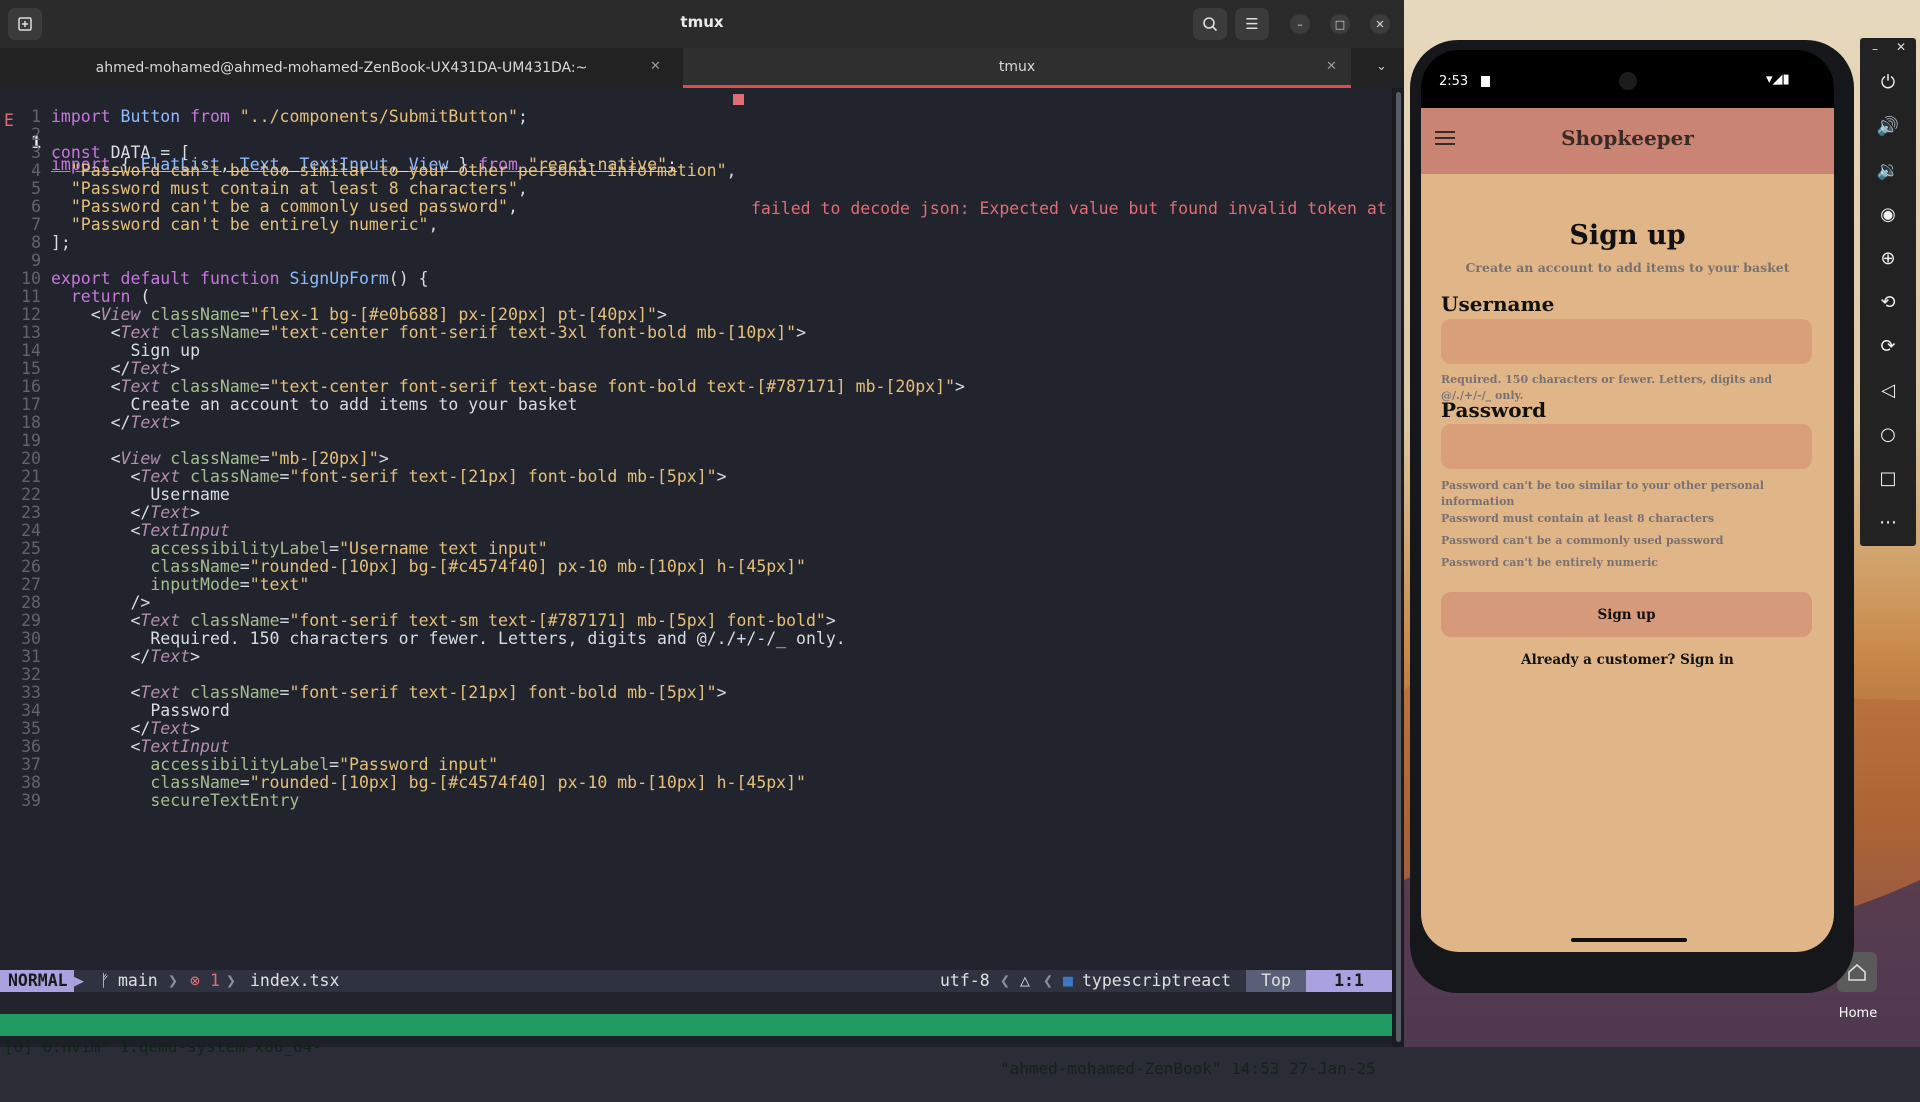  I want to click on password-input, so click(1626, 446).